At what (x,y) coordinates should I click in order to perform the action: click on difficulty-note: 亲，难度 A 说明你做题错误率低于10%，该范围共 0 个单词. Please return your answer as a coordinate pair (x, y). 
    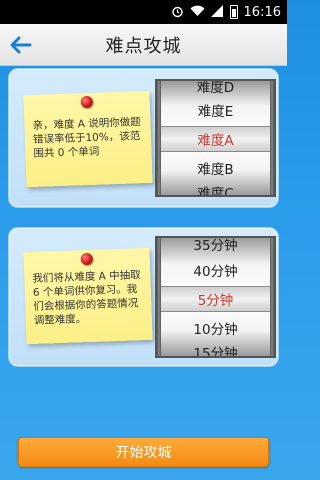
    Looking at the image, I should click on (88, 139).